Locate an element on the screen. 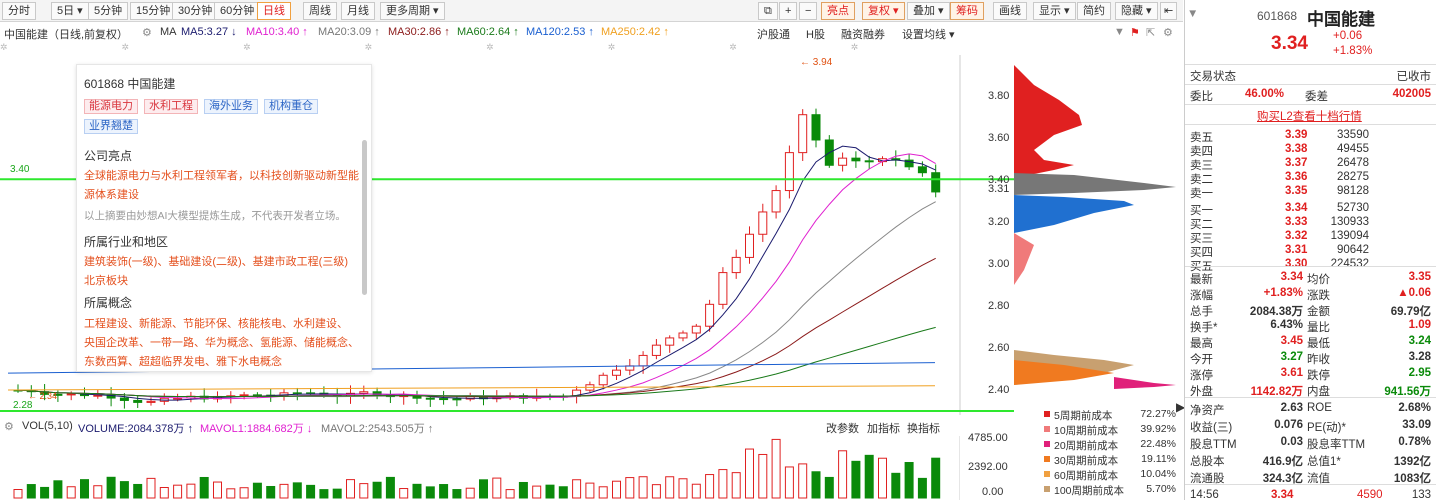 This screenshot has height=504, width=1436. industry-line: 建筑装饰(一级)、基础建设(二级)、基建市政工程(三级) is located at coordinates (216, 261).